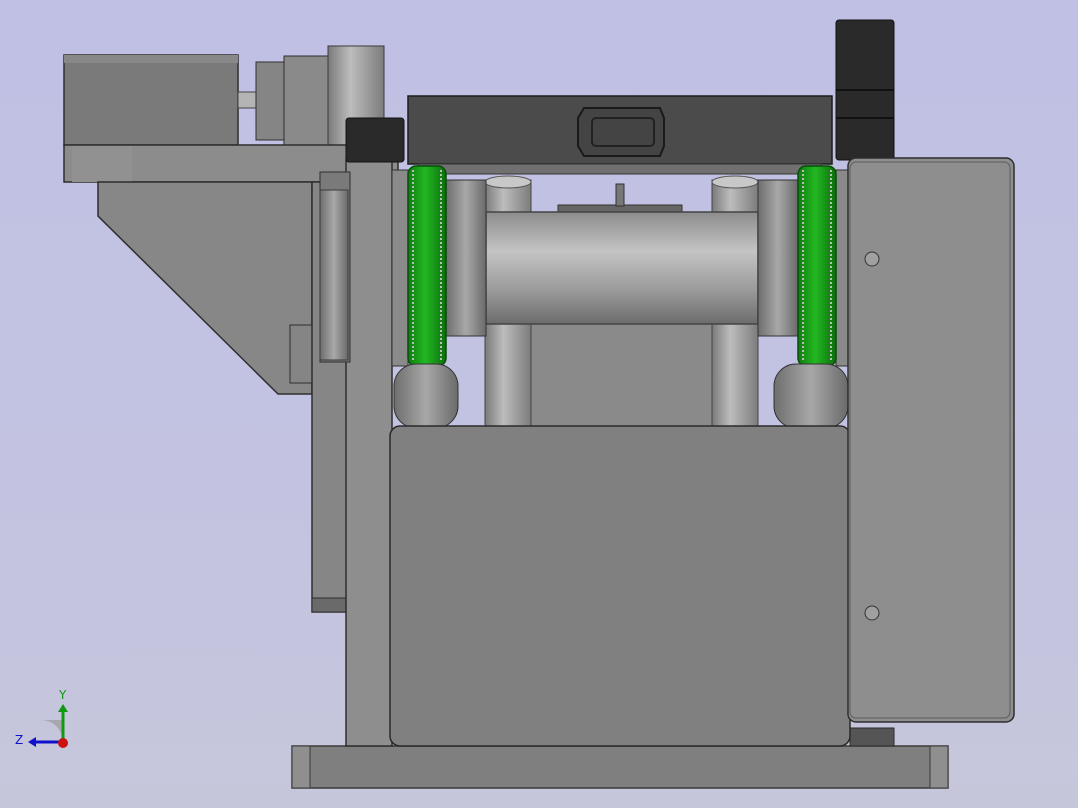 The image size is (1078, 808). I want to click on cover-screw-bottom, so click(872, 613).